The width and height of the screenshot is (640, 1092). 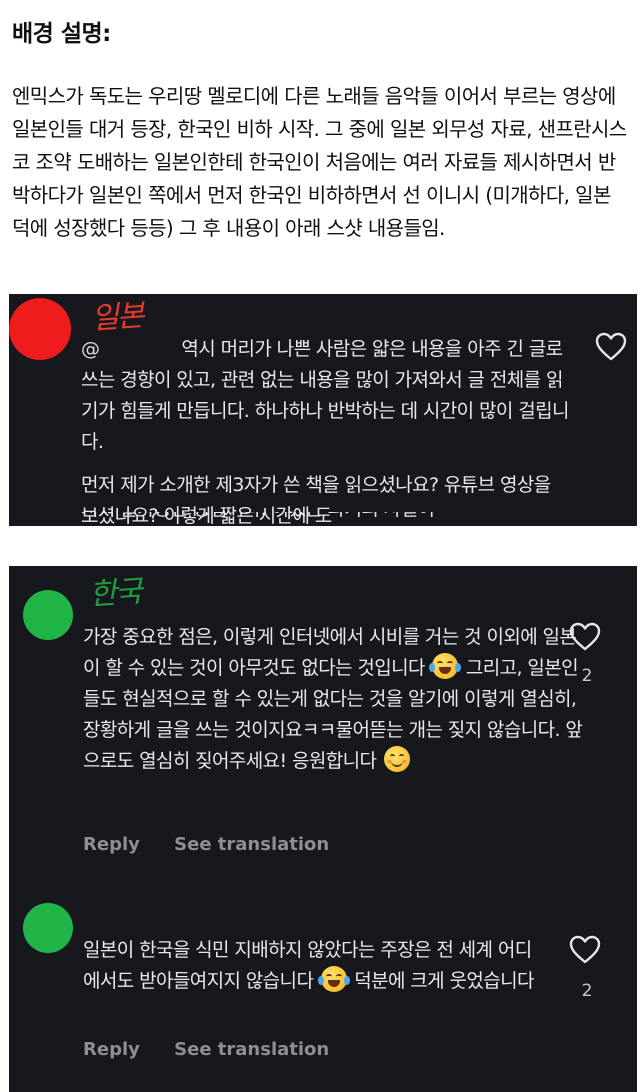 I want to click on heading: 배경 설명:, so click(x=61, y=34).